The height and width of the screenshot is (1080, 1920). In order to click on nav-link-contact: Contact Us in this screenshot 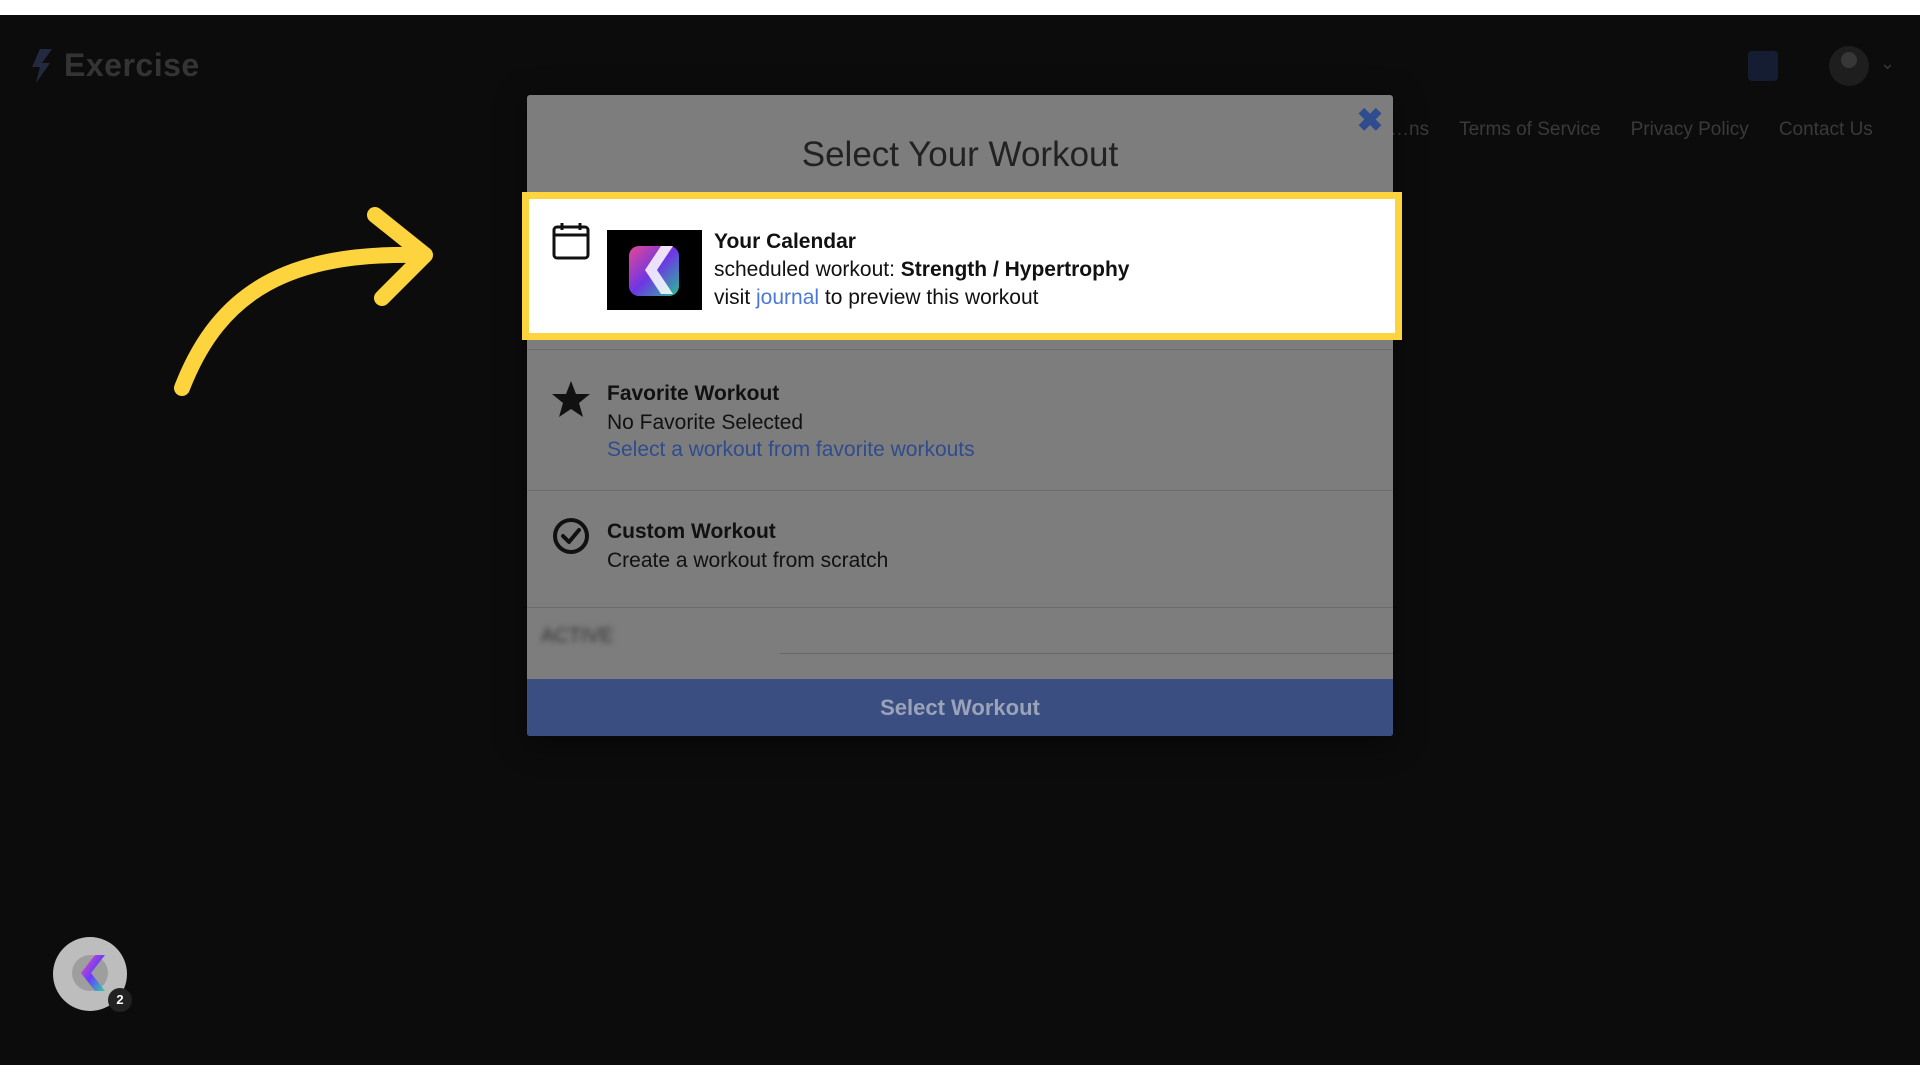, I will do `click(1826, 130)`.